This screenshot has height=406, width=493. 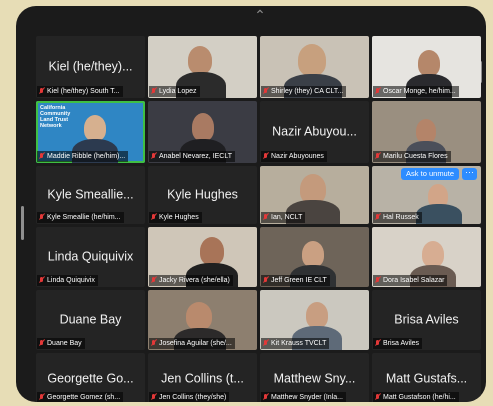 I want to click on participant-tile: Linda Quiquivix Linda Quiquivix, so click(x=90, y=257).